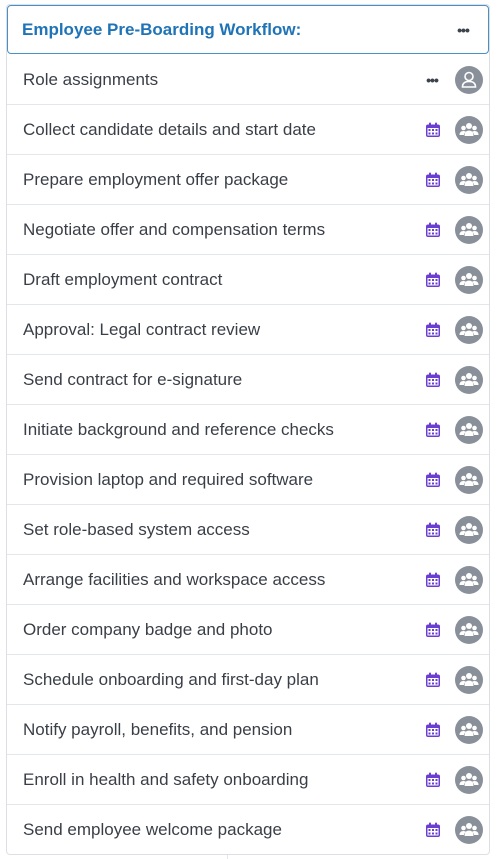 The image size is (498, 859). I want to click on task-row: Set role-based system access, so click(248, 530).